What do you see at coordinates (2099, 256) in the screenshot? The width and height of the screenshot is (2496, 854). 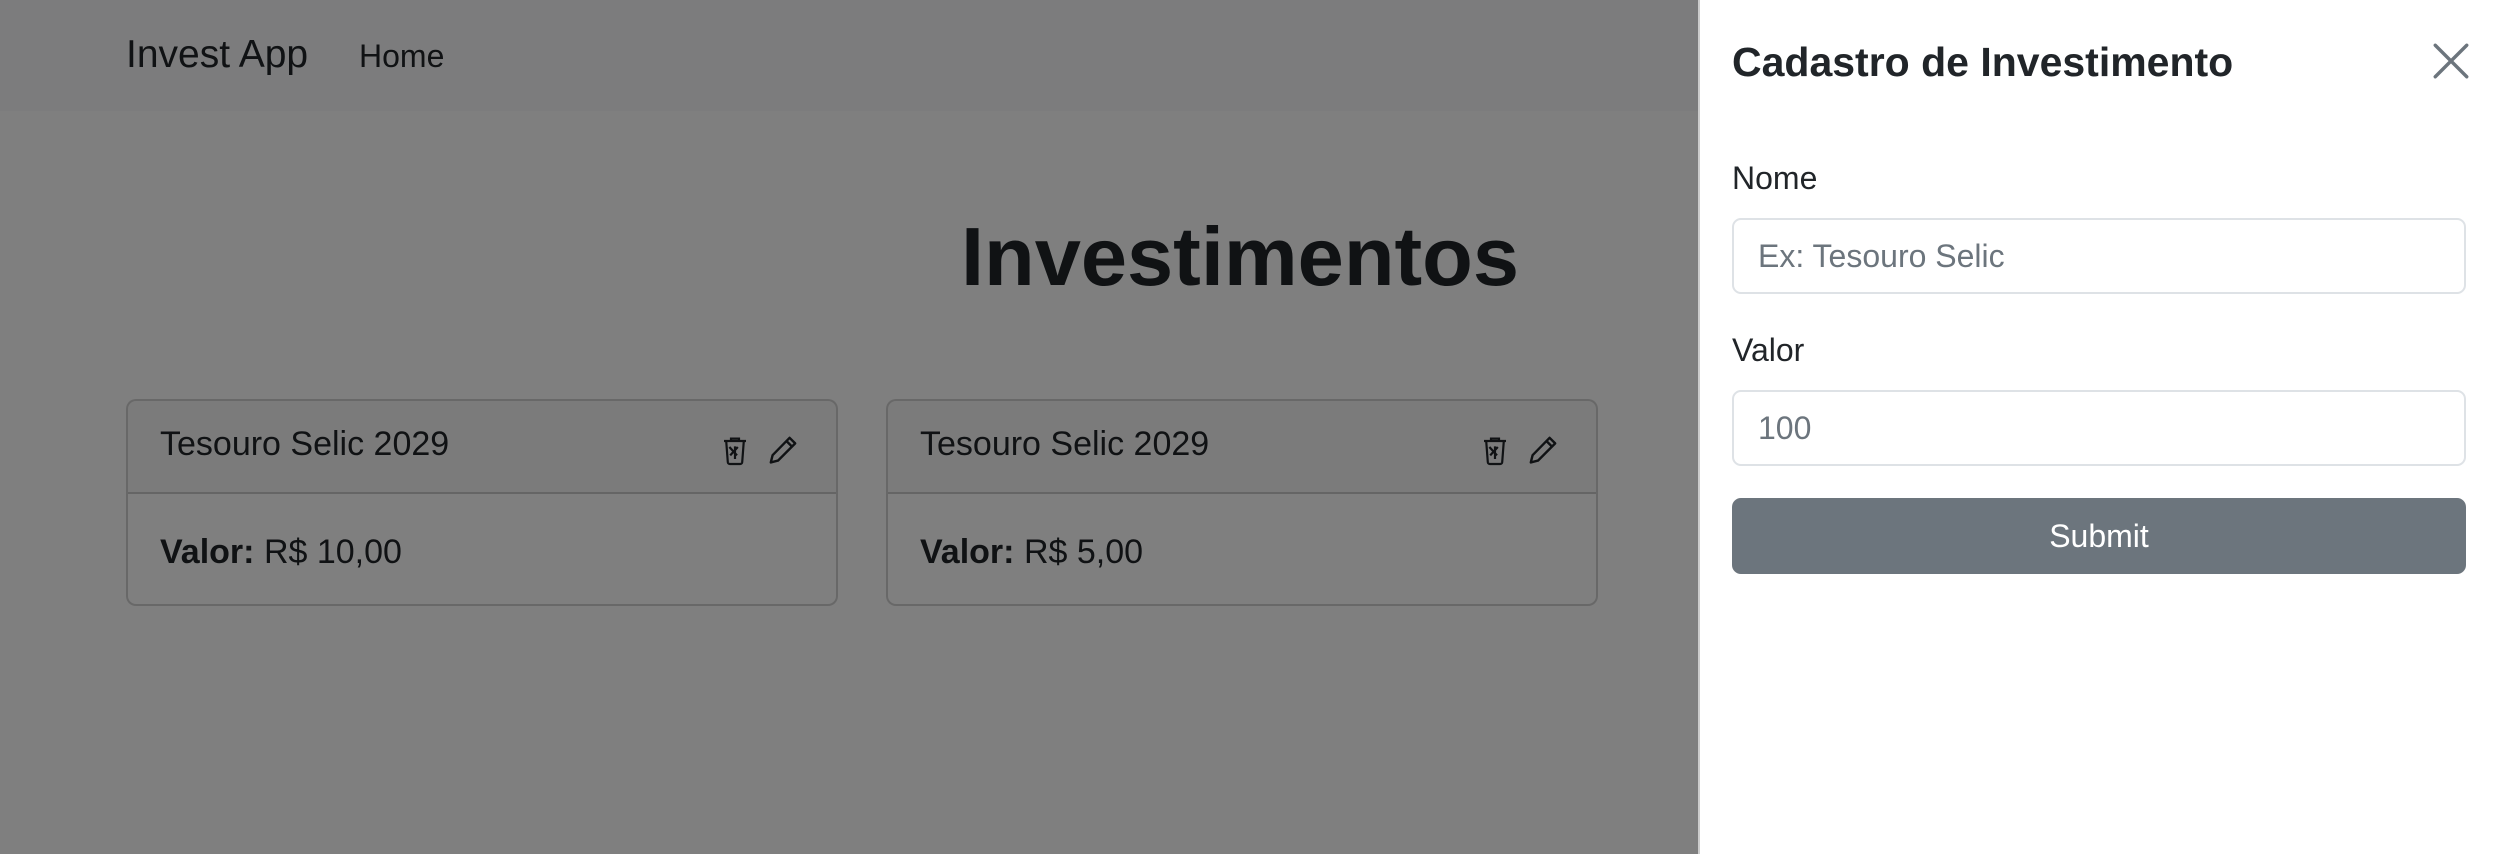 I see `nome-input` at bounding box center [2099, 256].